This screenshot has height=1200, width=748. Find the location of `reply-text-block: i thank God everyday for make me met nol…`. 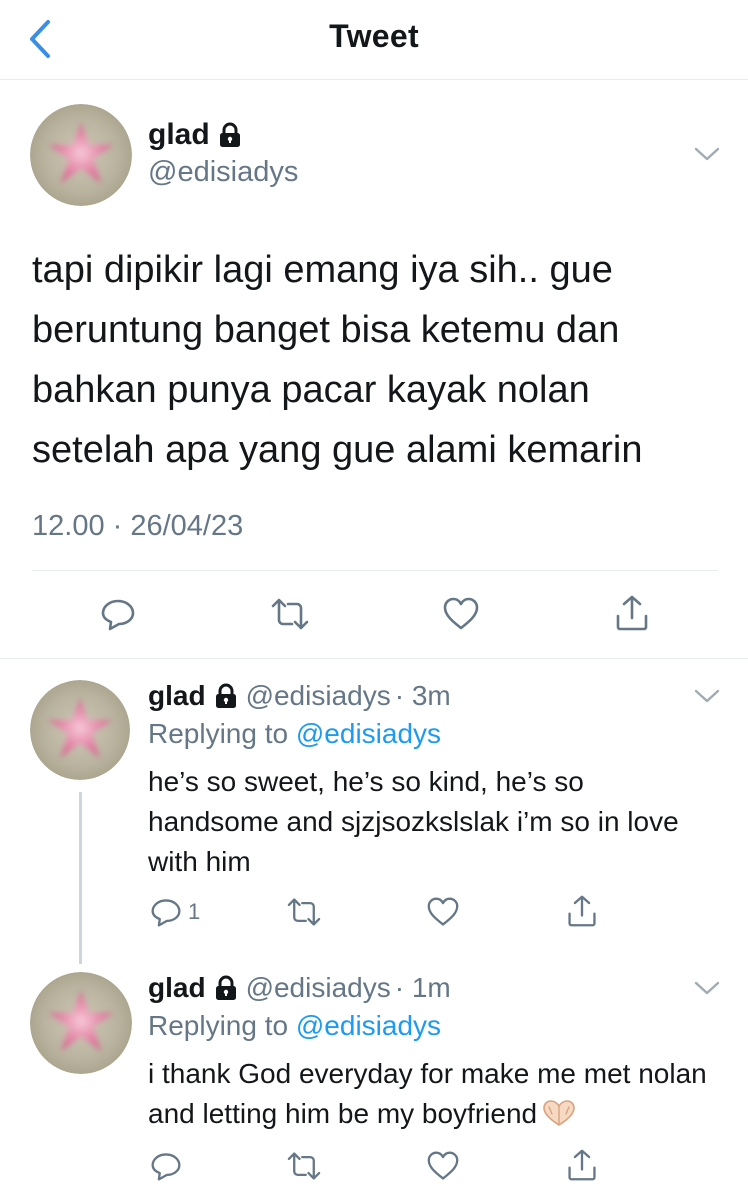

reply-text-block: i thank God everyday for make me met nol… is located at coordinates (433, 1094).